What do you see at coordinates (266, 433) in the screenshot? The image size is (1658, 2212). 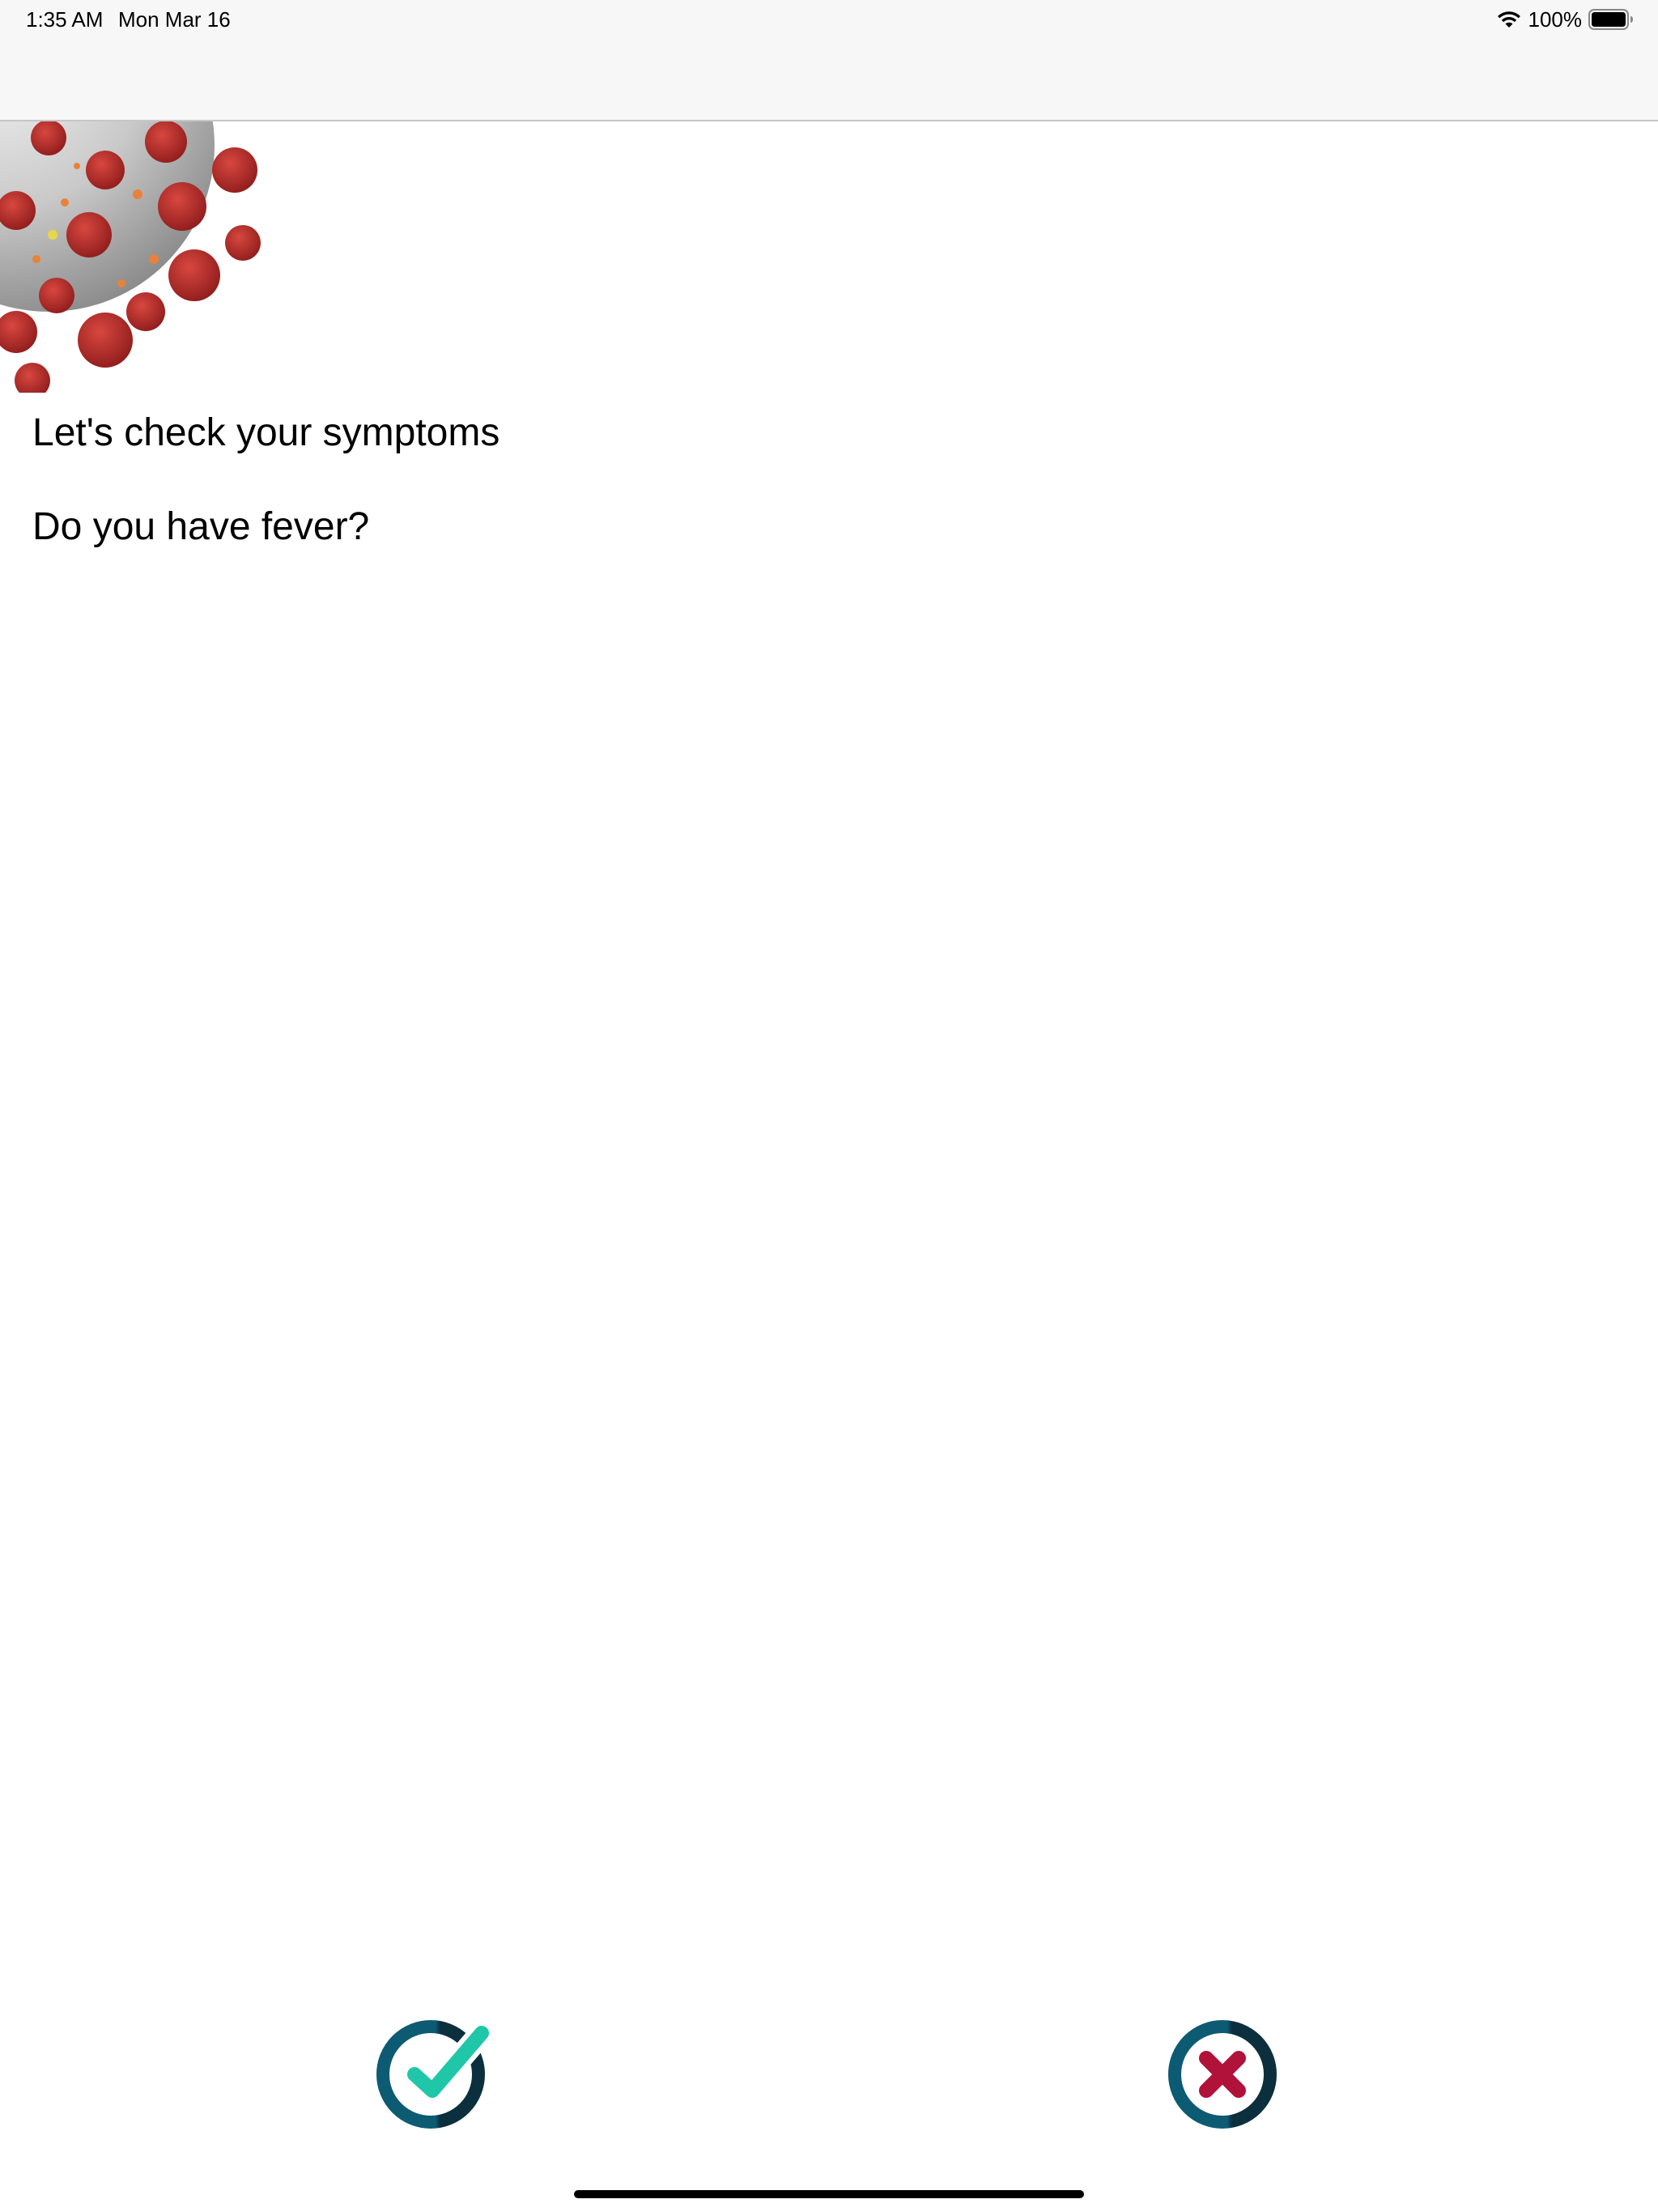 I see `page-heading: Let's check your symptoms` at bounding box center [266, 433].